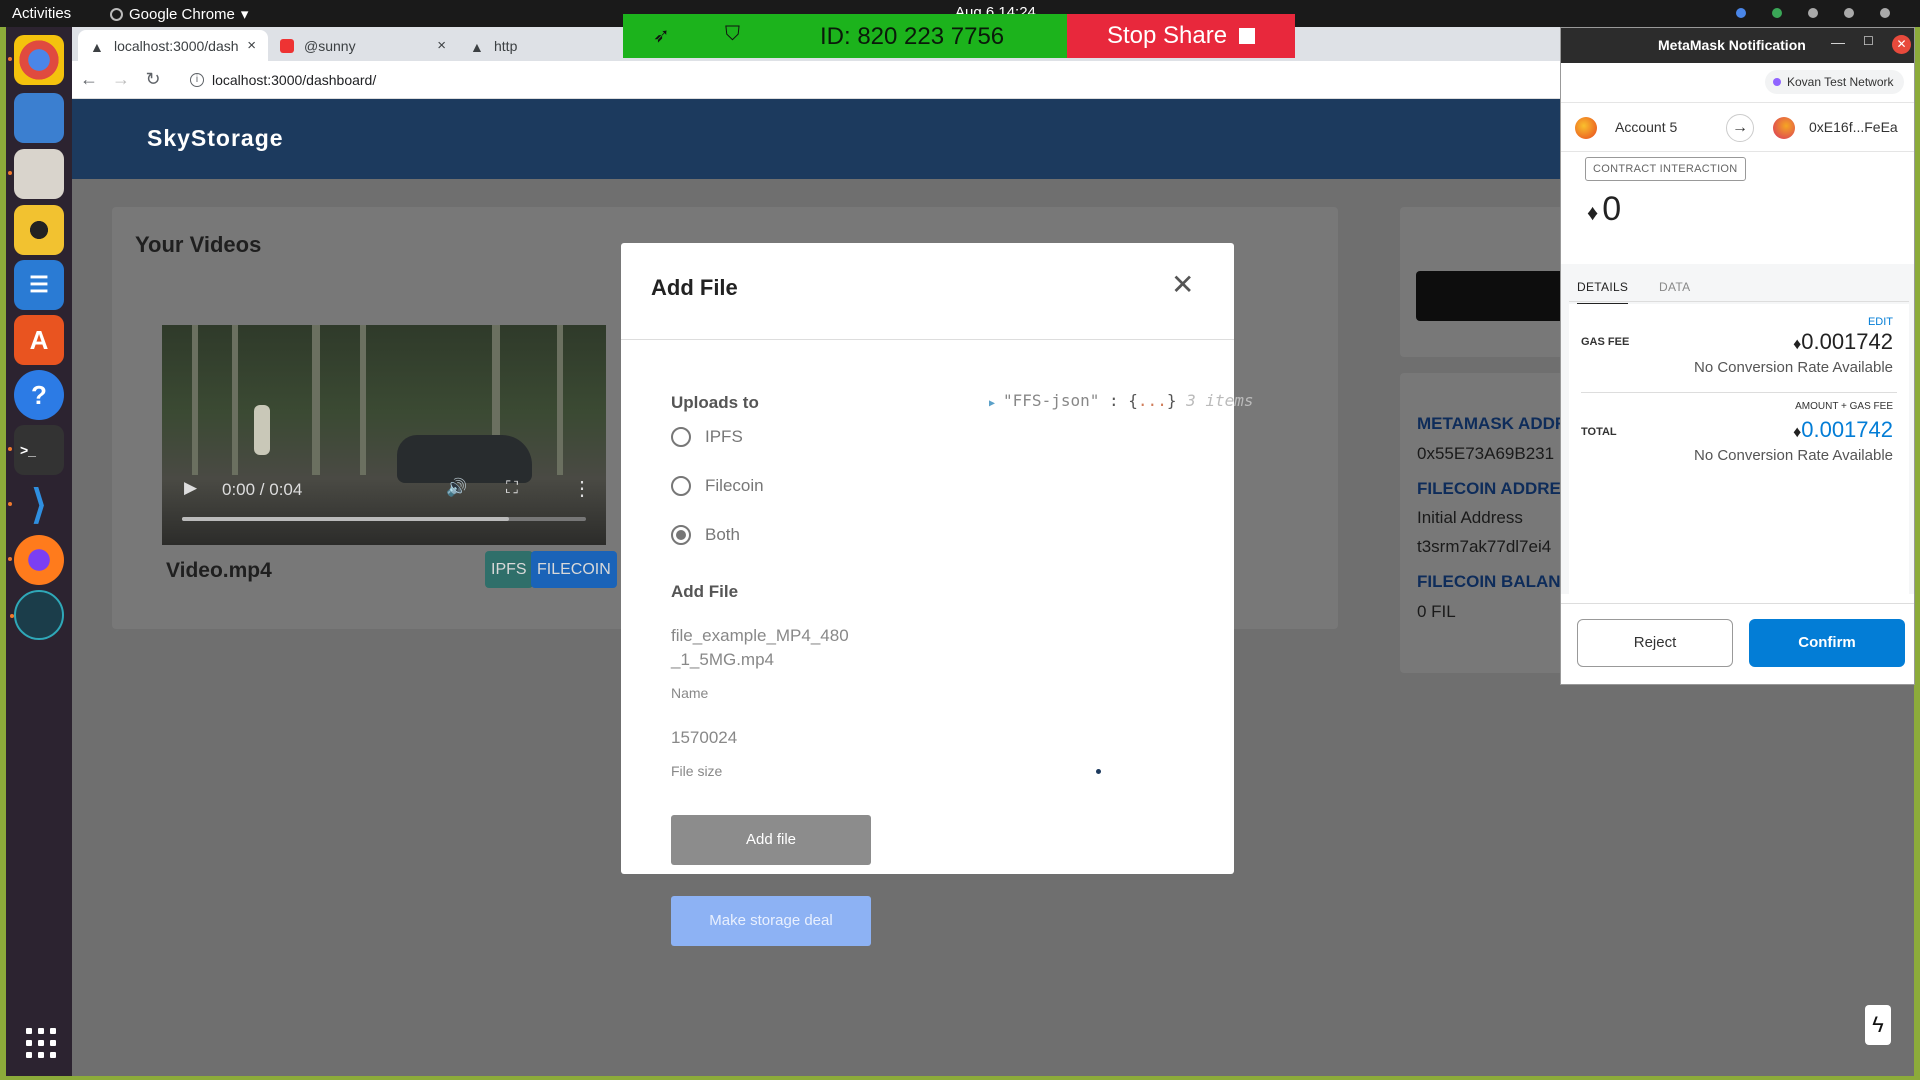 The height and width of the screenshot is (1080, 1920). Describe the element at coordinates (173, 45) in the screenshot. I see `tab-dashboard: ▲ localhost:3000/dashboard/ ×` at that location.